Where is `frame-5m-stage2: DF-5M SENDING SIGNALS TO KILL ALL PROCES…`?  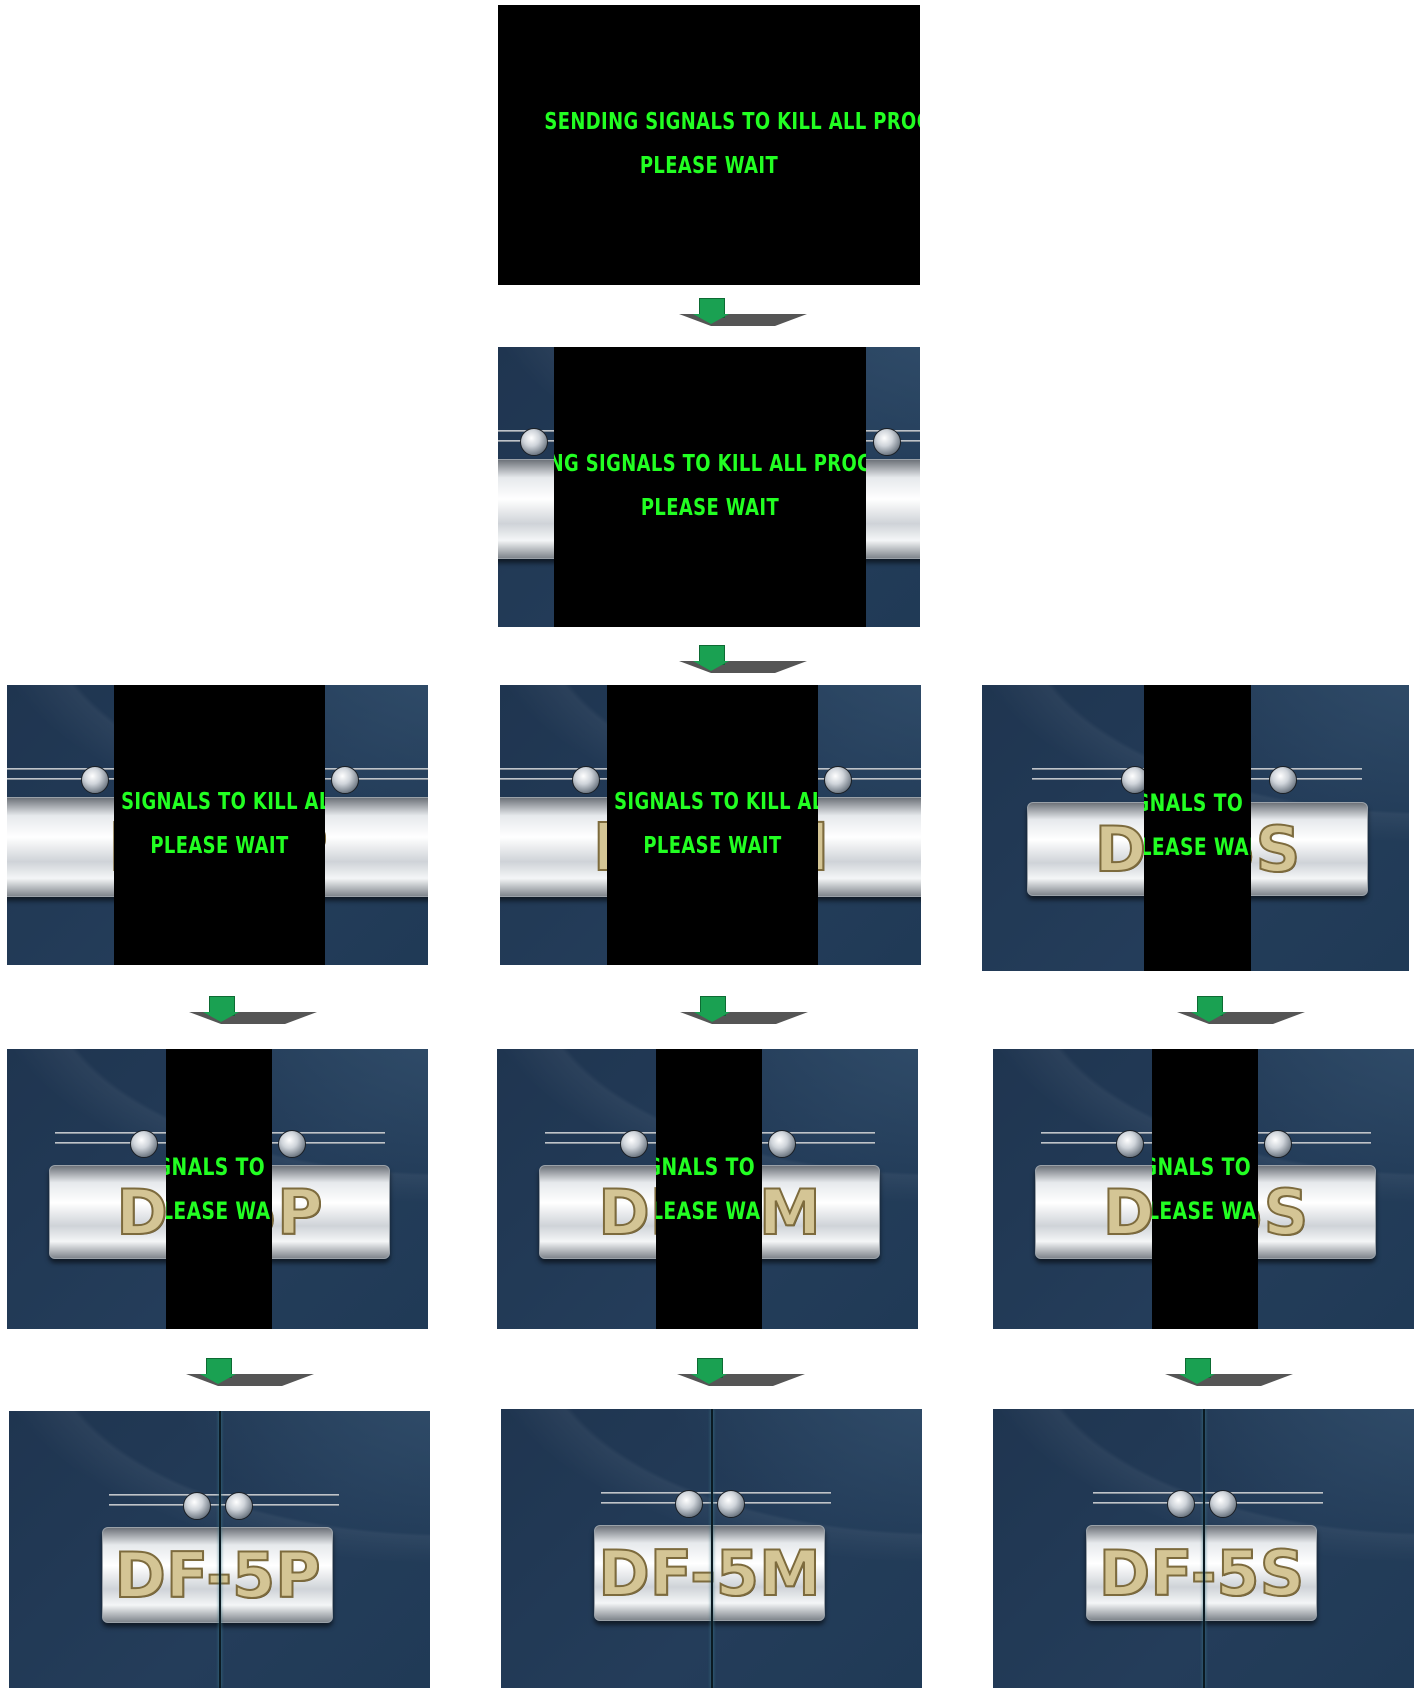 frame-5m-stage2: DF-5M SENDING SIGNALS TO KILL ALL PROCES… is located at coordinates (707, 1189).